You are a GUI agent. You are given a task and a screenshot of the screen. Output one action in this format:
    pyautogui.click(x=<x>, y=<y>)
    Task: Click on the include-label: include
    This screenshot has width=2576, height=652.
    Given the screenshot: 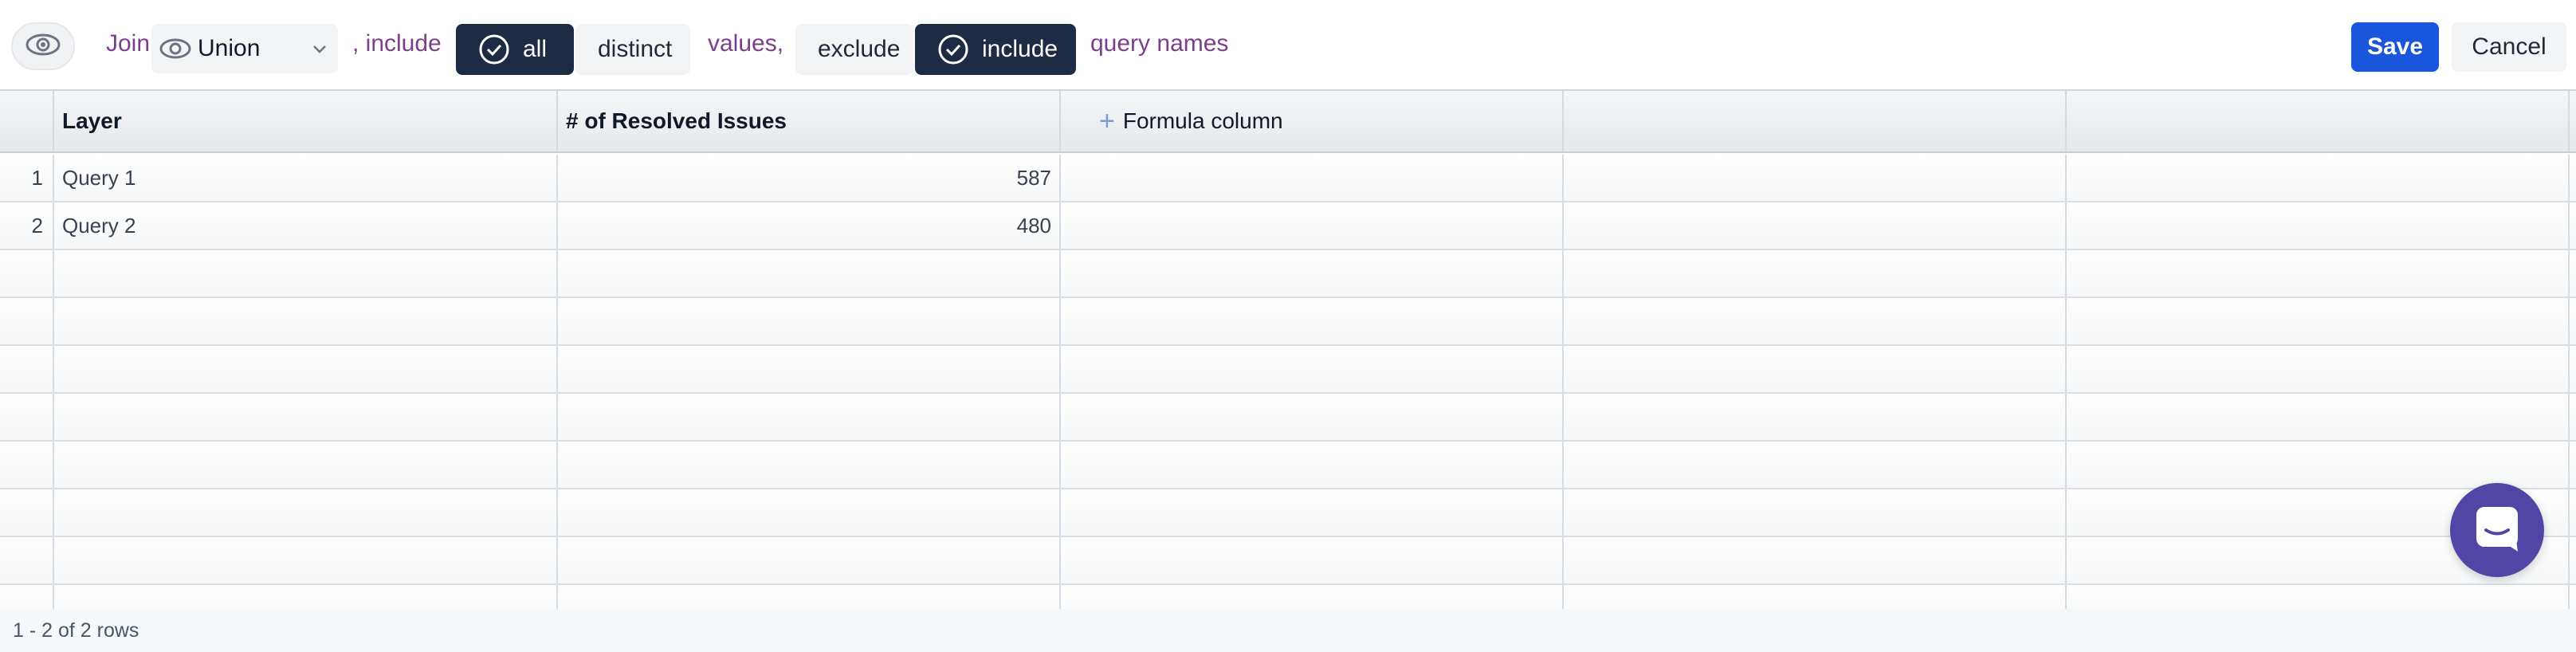 What is the action you would take?
    pyautogui.click(x=1020, y=49)
    